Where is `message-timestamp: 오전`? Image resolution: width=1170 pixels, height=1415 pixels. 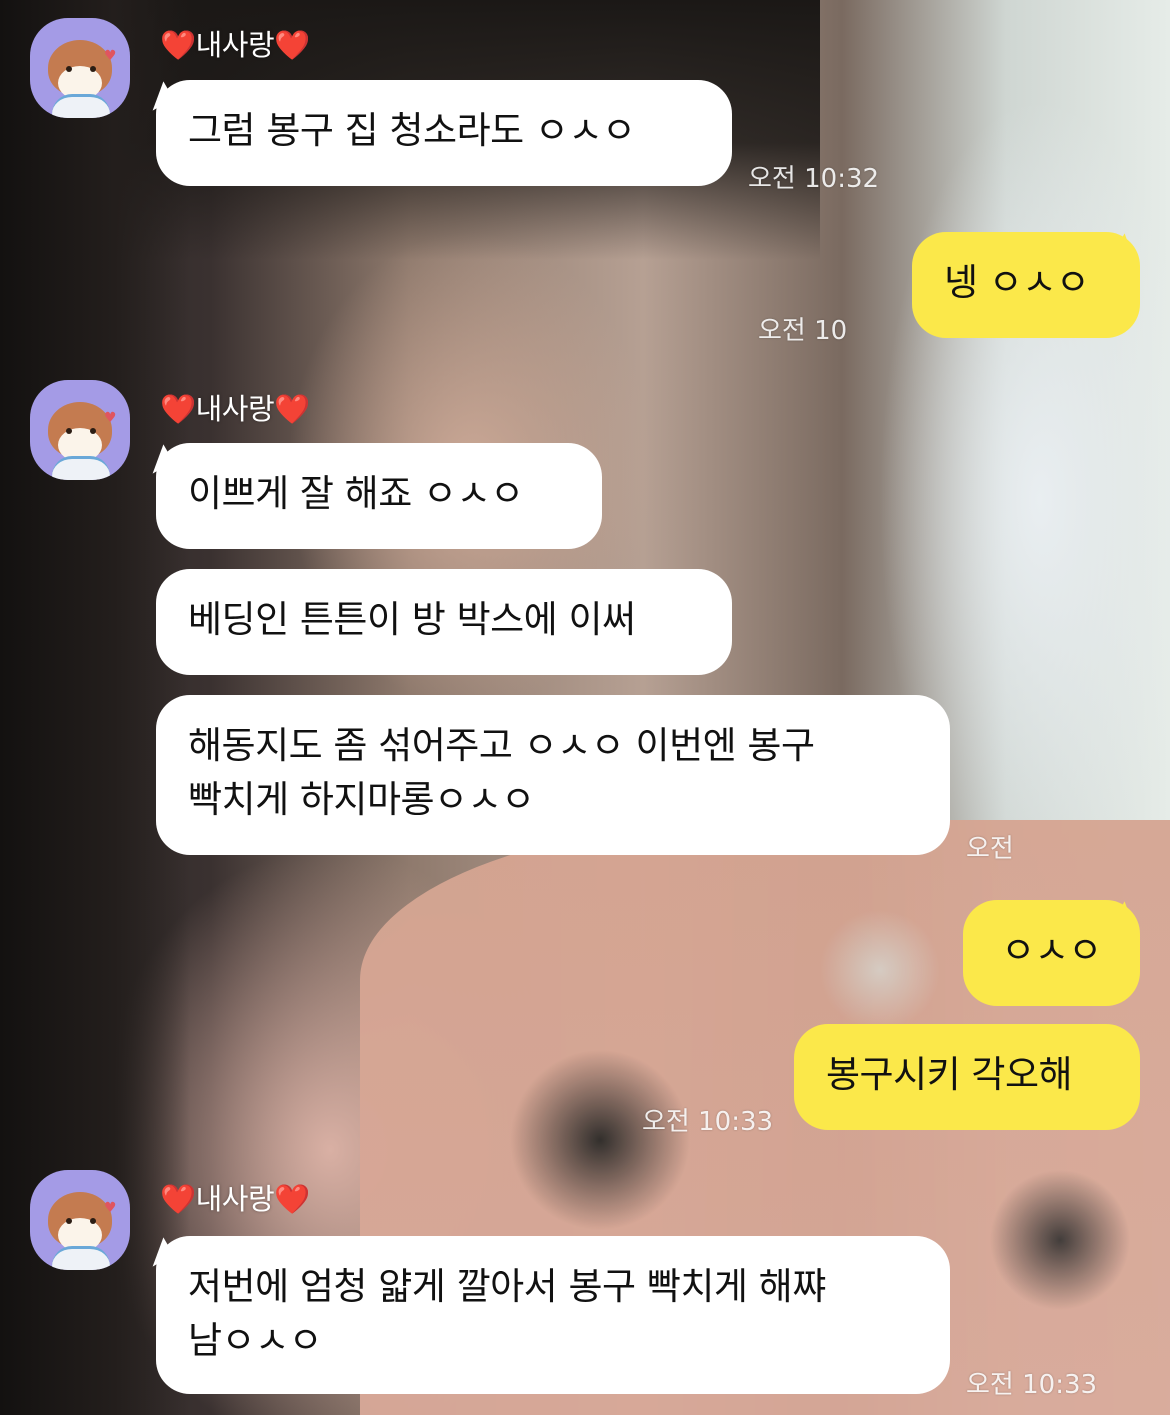
message-timestamp: 오전 is located at coordinates (990, 849).